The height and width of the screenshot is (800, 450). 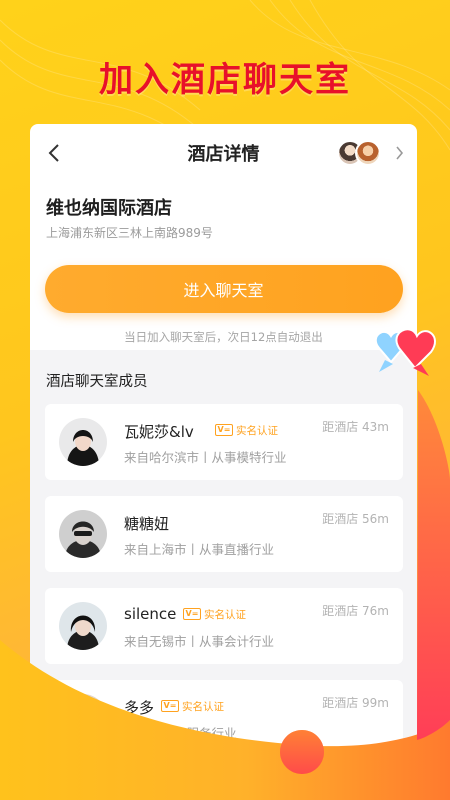 What do you see at coordinates (147, 524) in the screenshot?
I see `member-name: 糖糖妞` at bounding box center [147, 524].